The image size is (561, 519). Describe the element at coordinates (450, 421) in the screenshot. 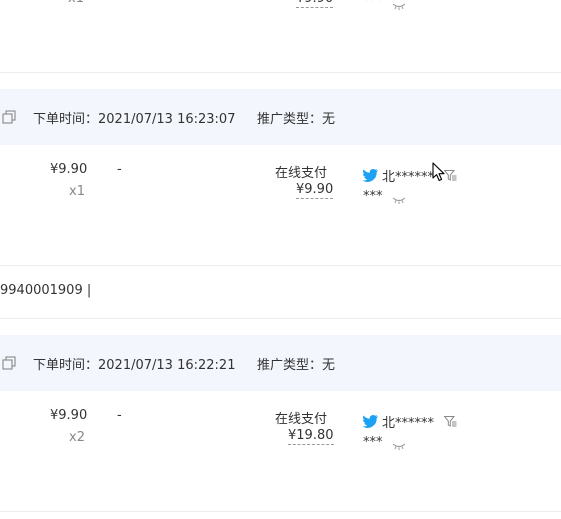

I see `filter-icon` at that location.